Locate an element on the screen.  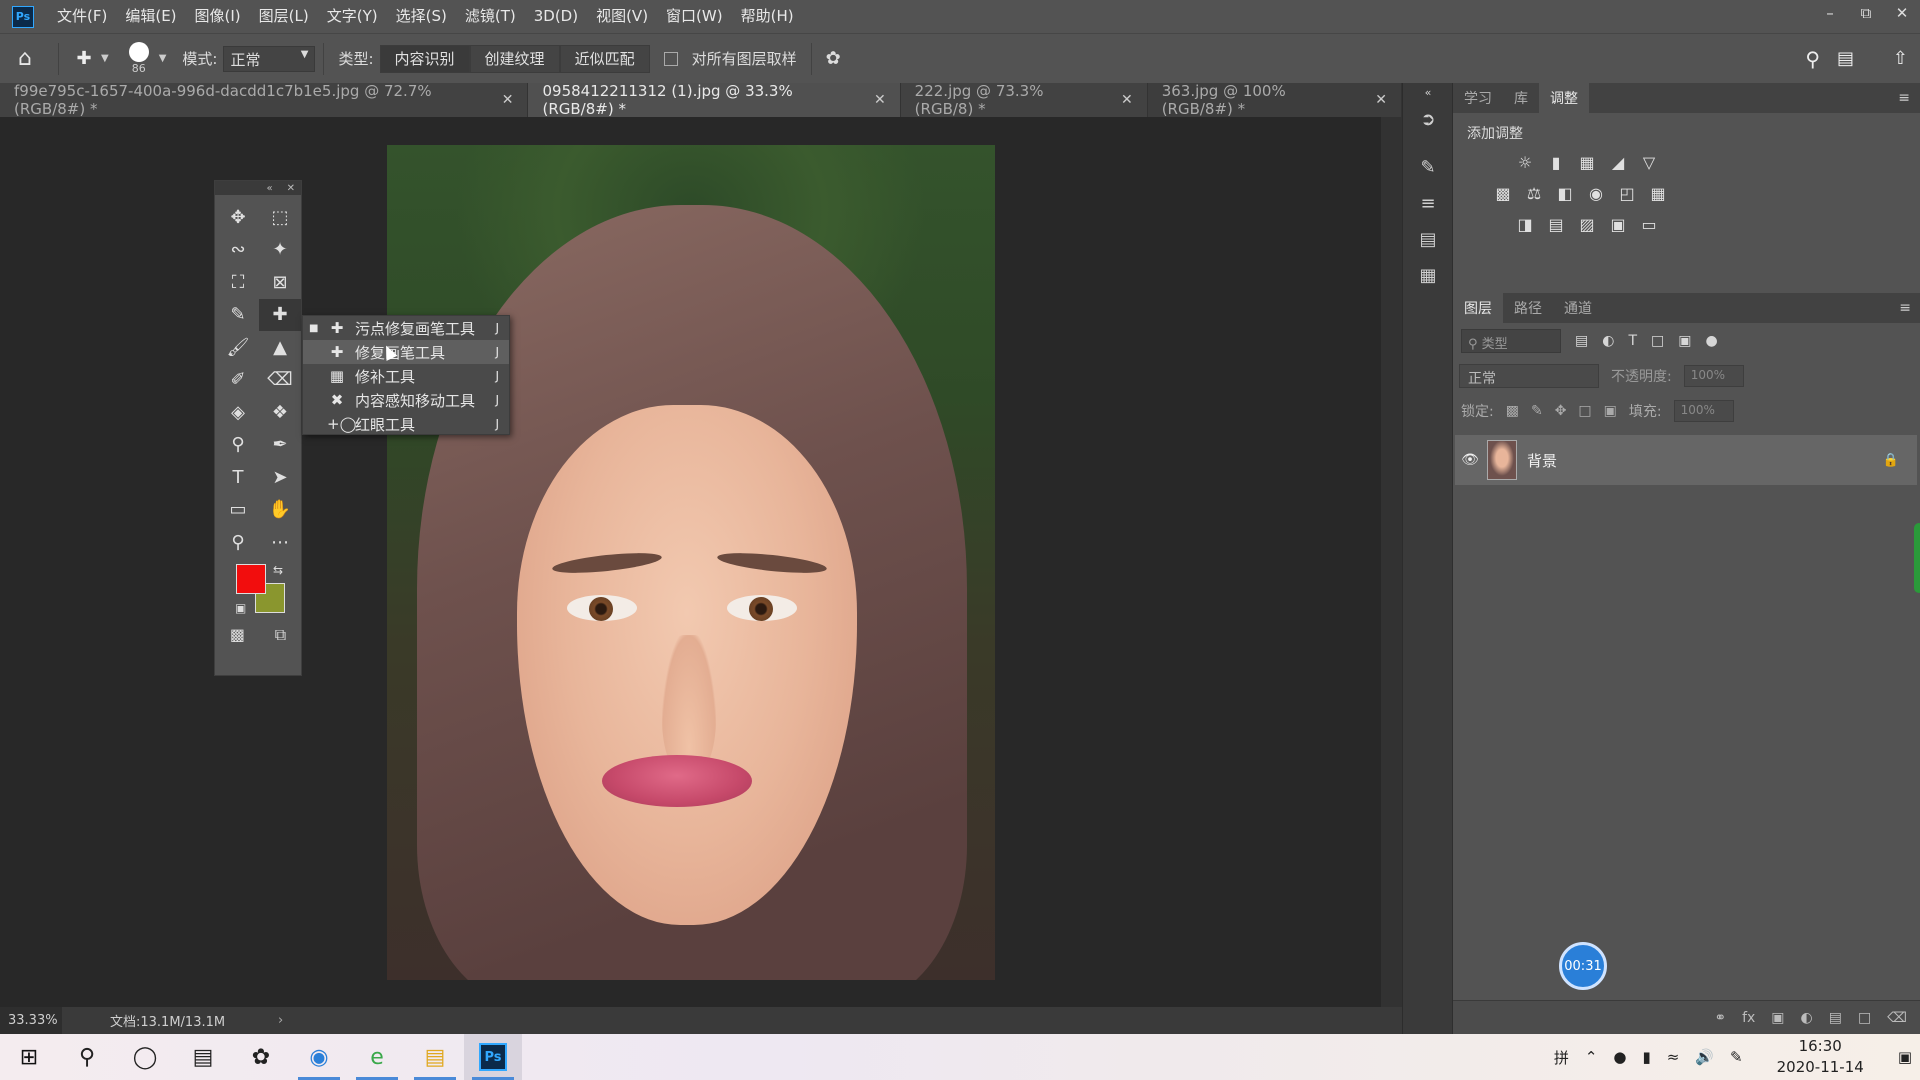
levels-icon: ▮ is located at coordinates (1556, 162).